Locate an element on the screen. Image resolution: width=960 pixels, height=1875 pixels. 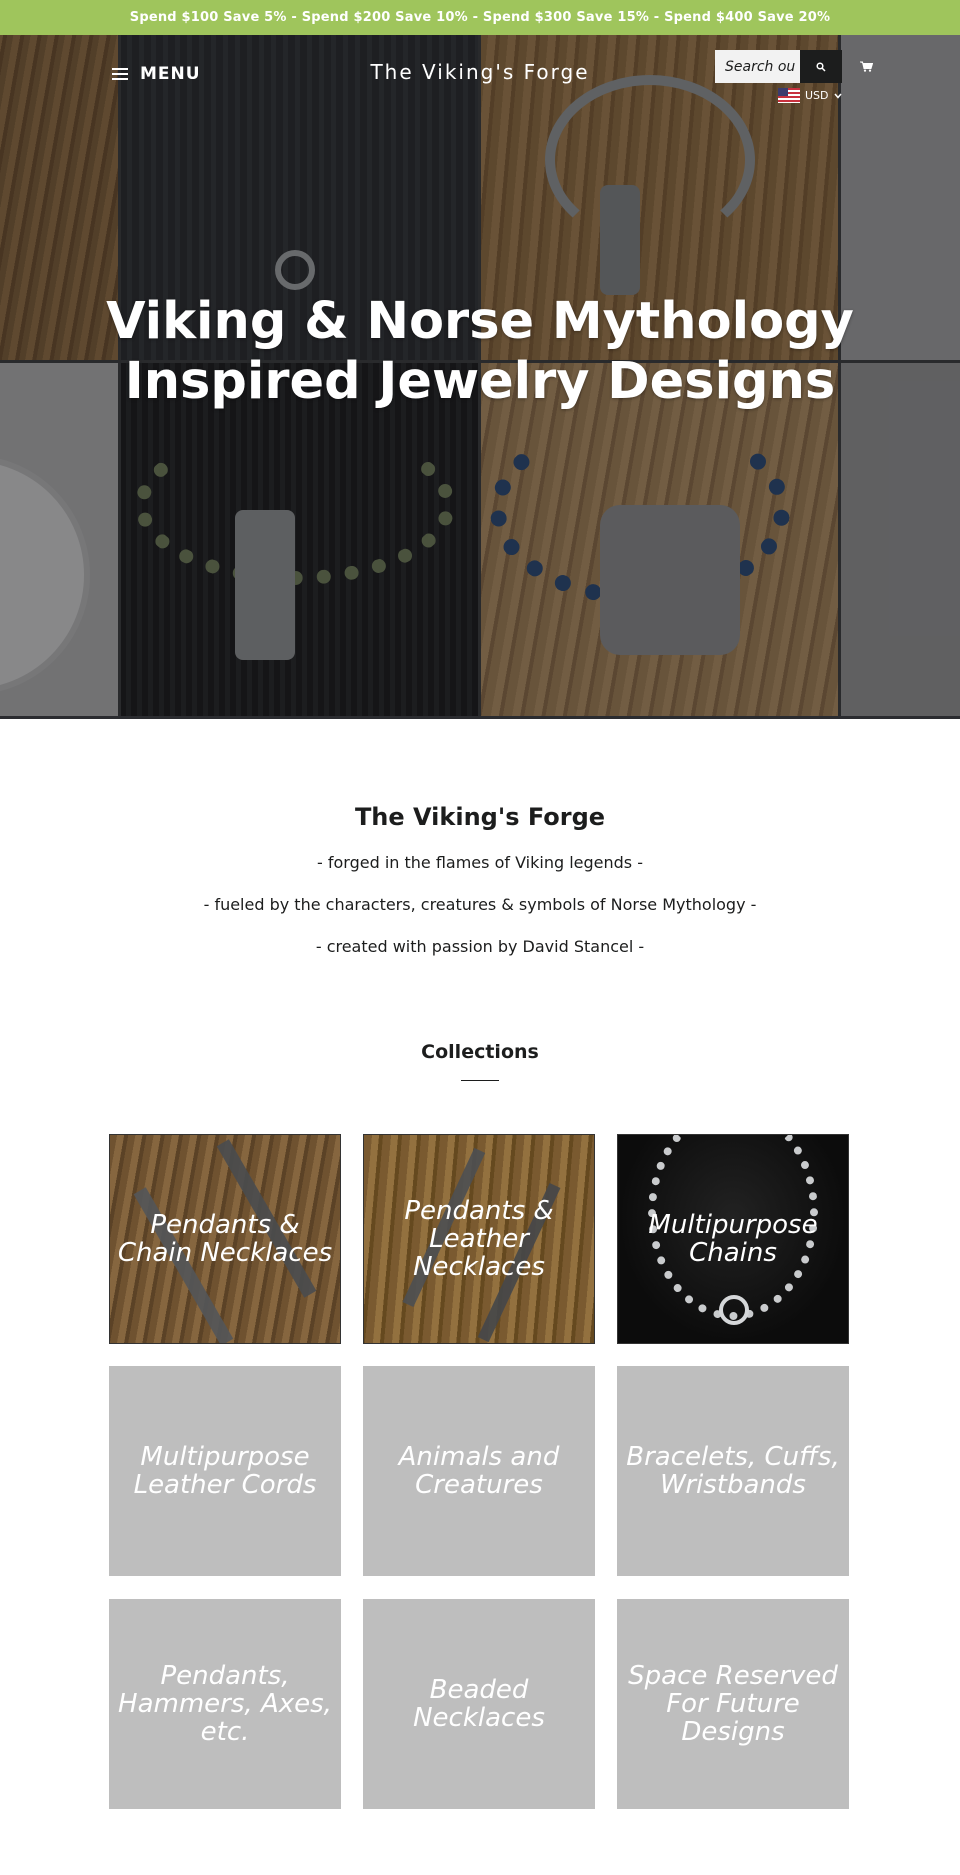
collection-card: Multipurpose Leather Cords is located at coordinates (225, 1471).